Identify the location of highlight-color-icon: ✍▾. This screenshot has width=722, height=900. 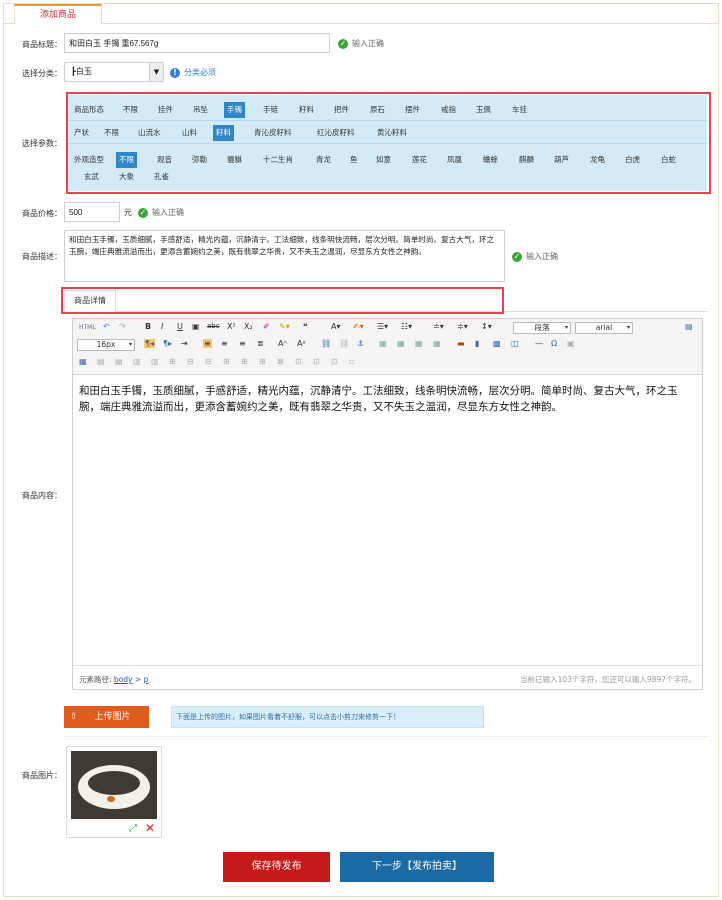
(358, 326).